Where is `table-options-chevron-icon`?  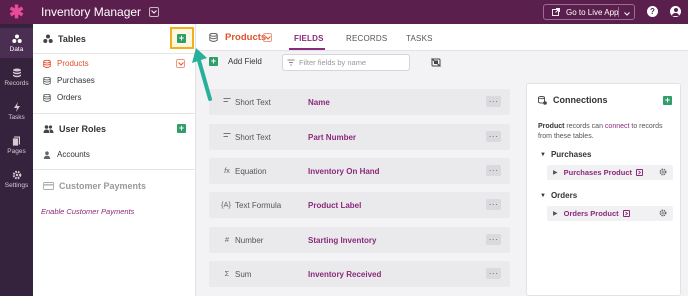 table-options-chevron-icon is located at coordinates (180, 63).